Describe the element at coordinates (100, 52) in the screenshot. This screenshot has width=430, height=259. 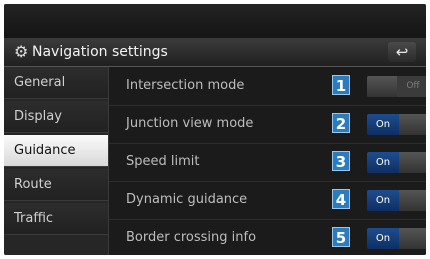
I see `page-title: Navigation settings` at that location.